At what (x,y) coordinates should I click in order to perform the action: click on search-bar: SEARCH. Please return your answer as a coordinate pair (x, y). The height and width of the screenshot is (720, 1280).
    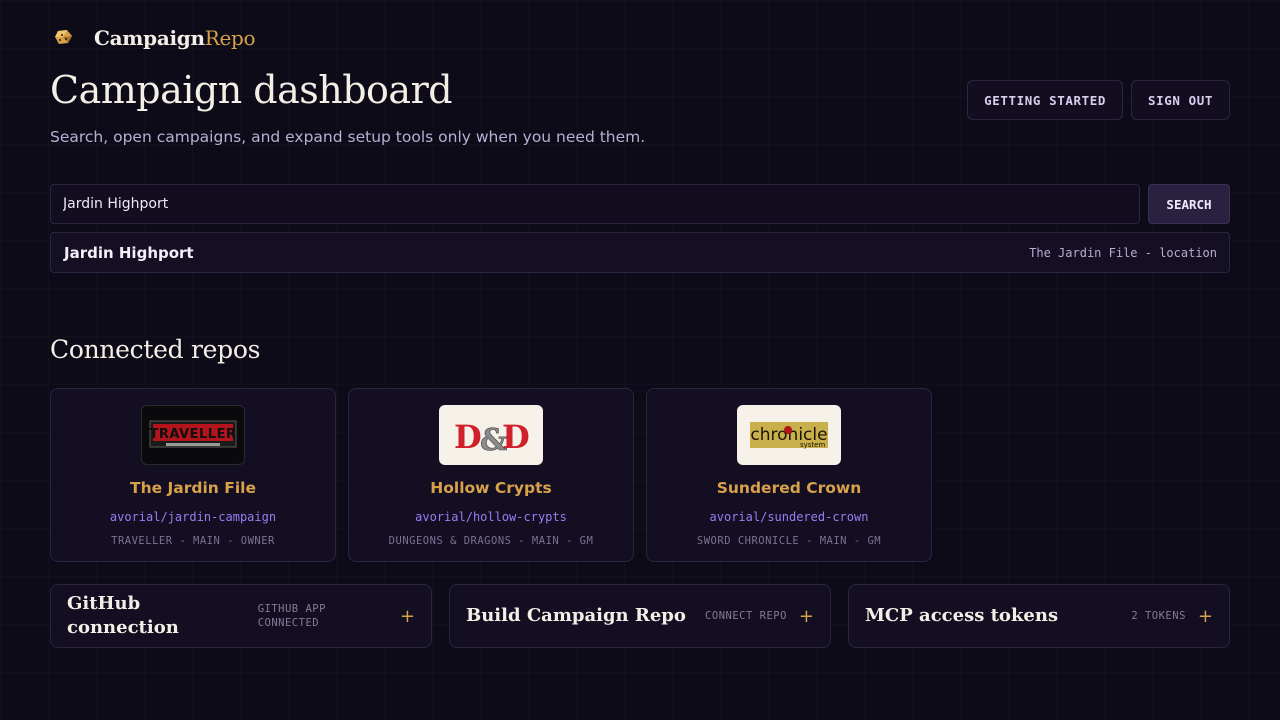
    Looking at the image, I should click on (640, 204).